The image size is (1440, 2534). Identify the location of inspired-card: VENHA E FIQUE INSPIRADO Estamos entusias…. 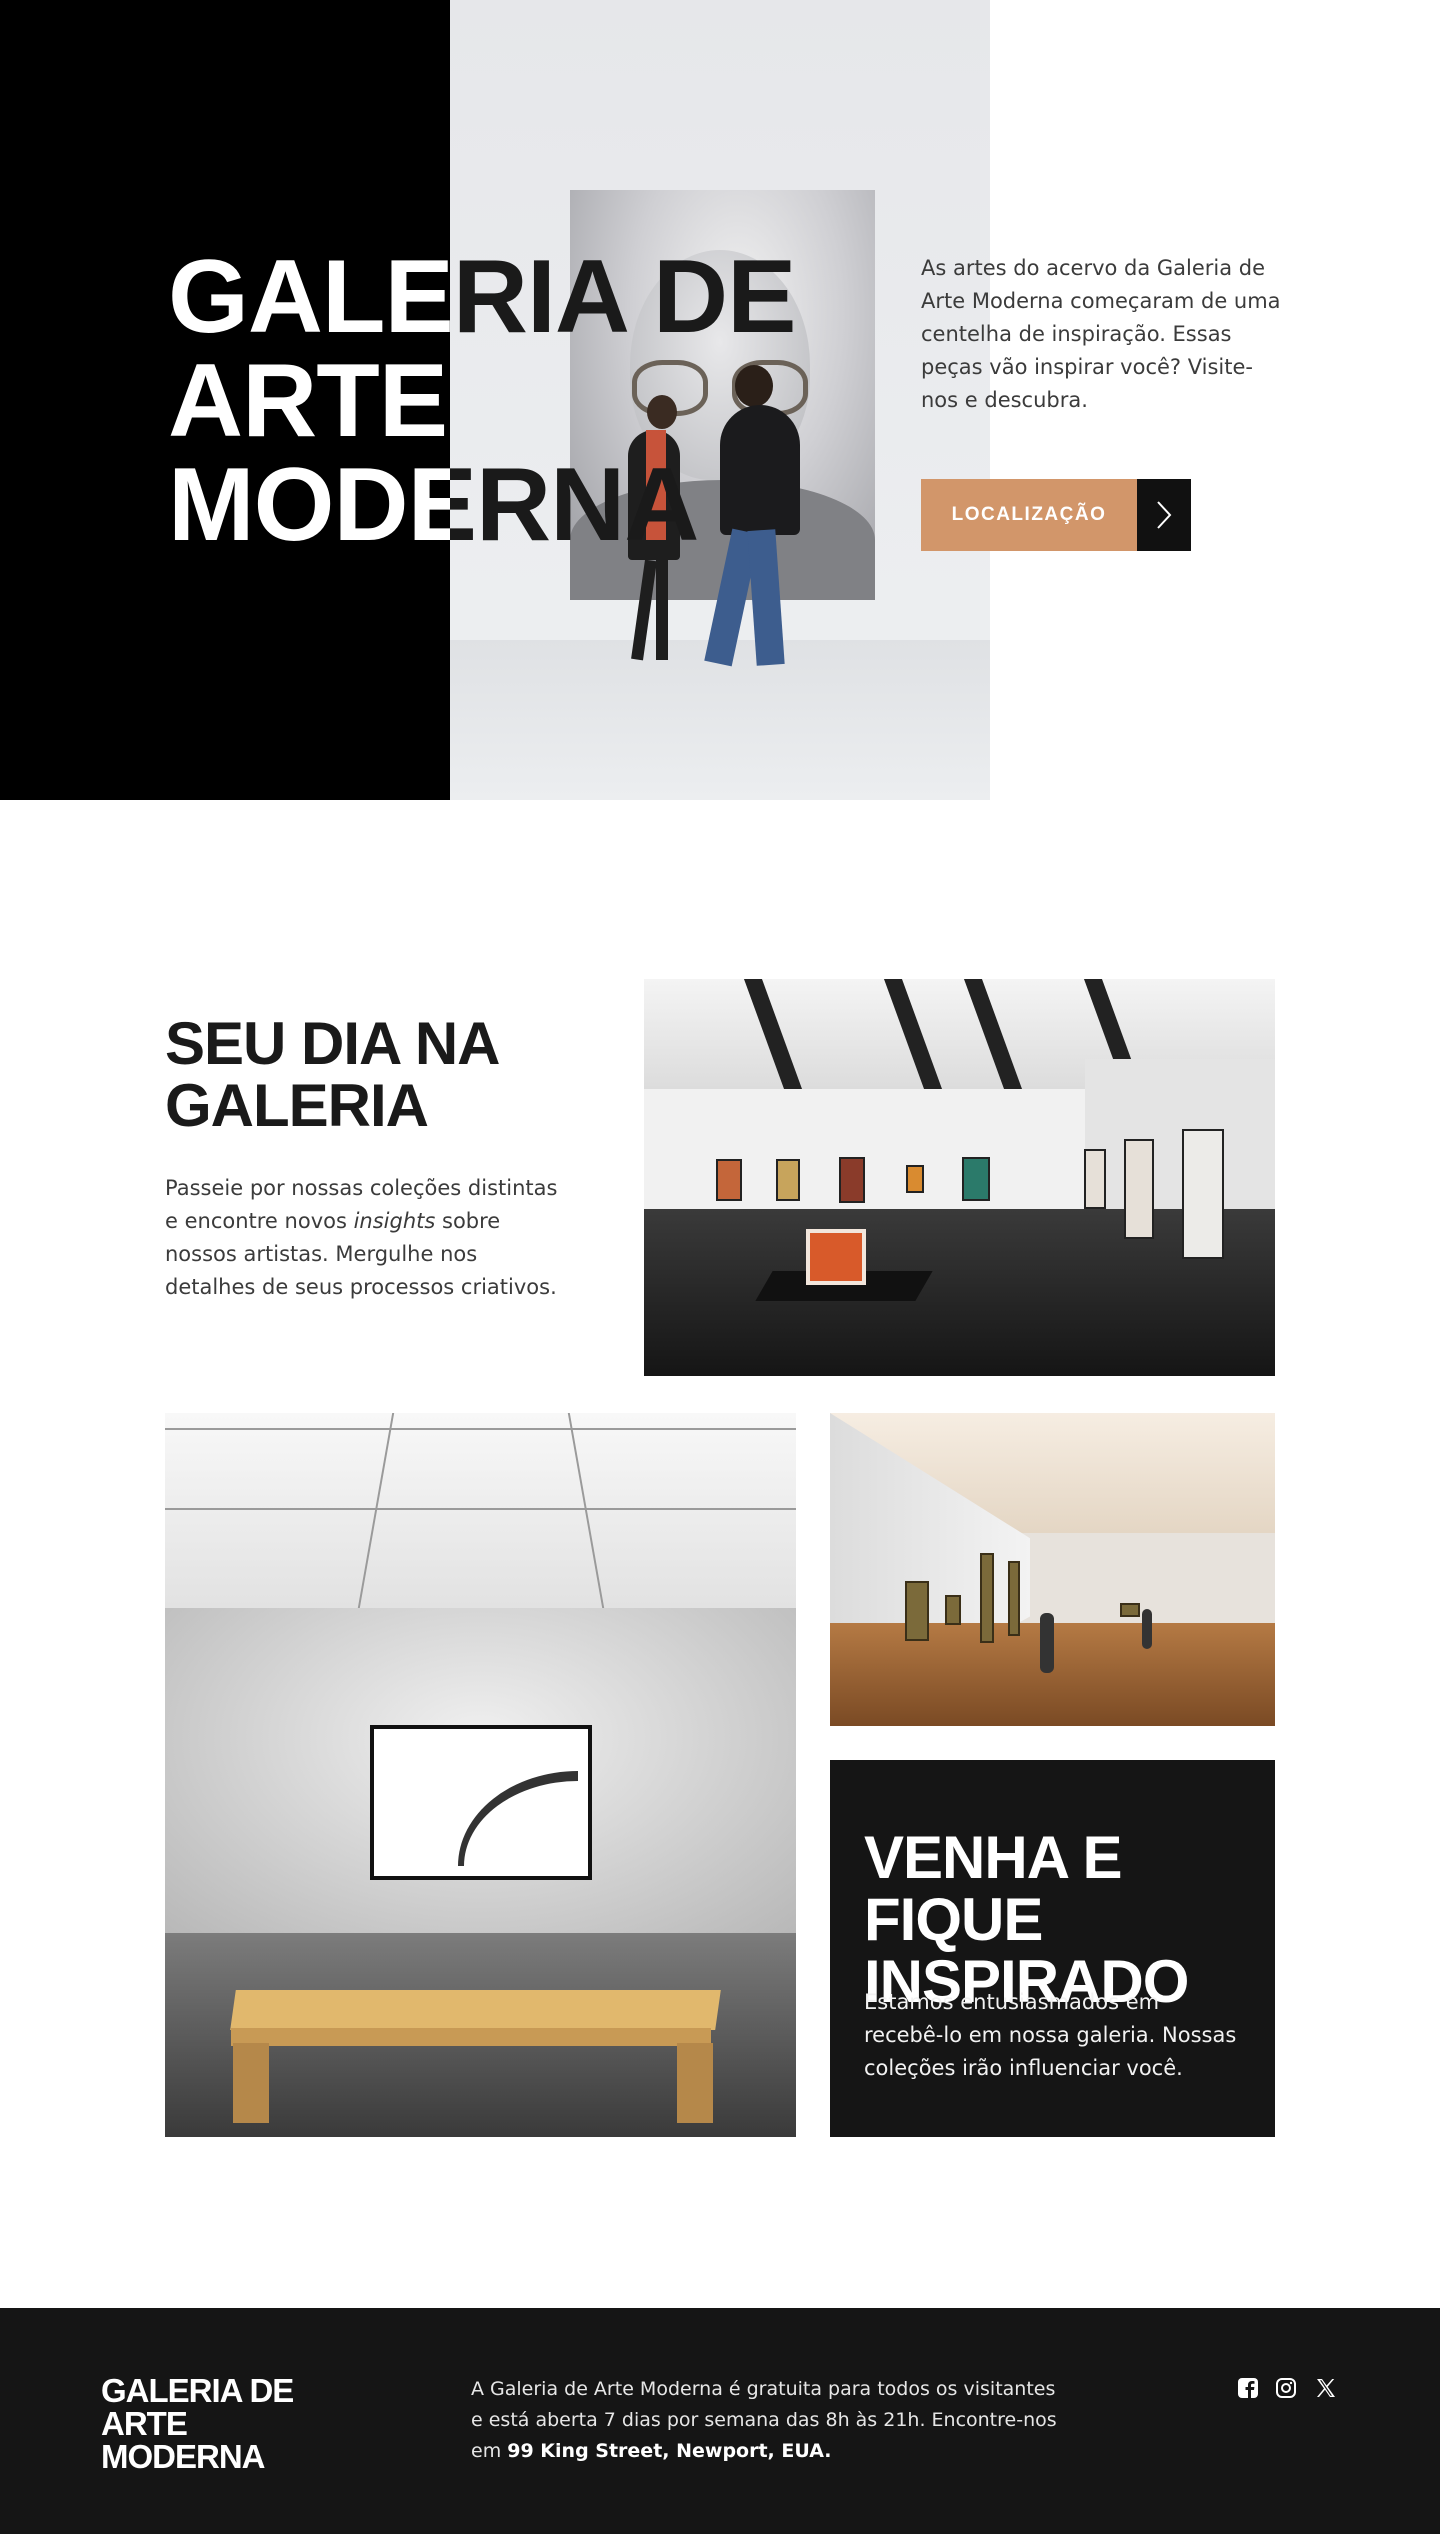
(1052, 1948).